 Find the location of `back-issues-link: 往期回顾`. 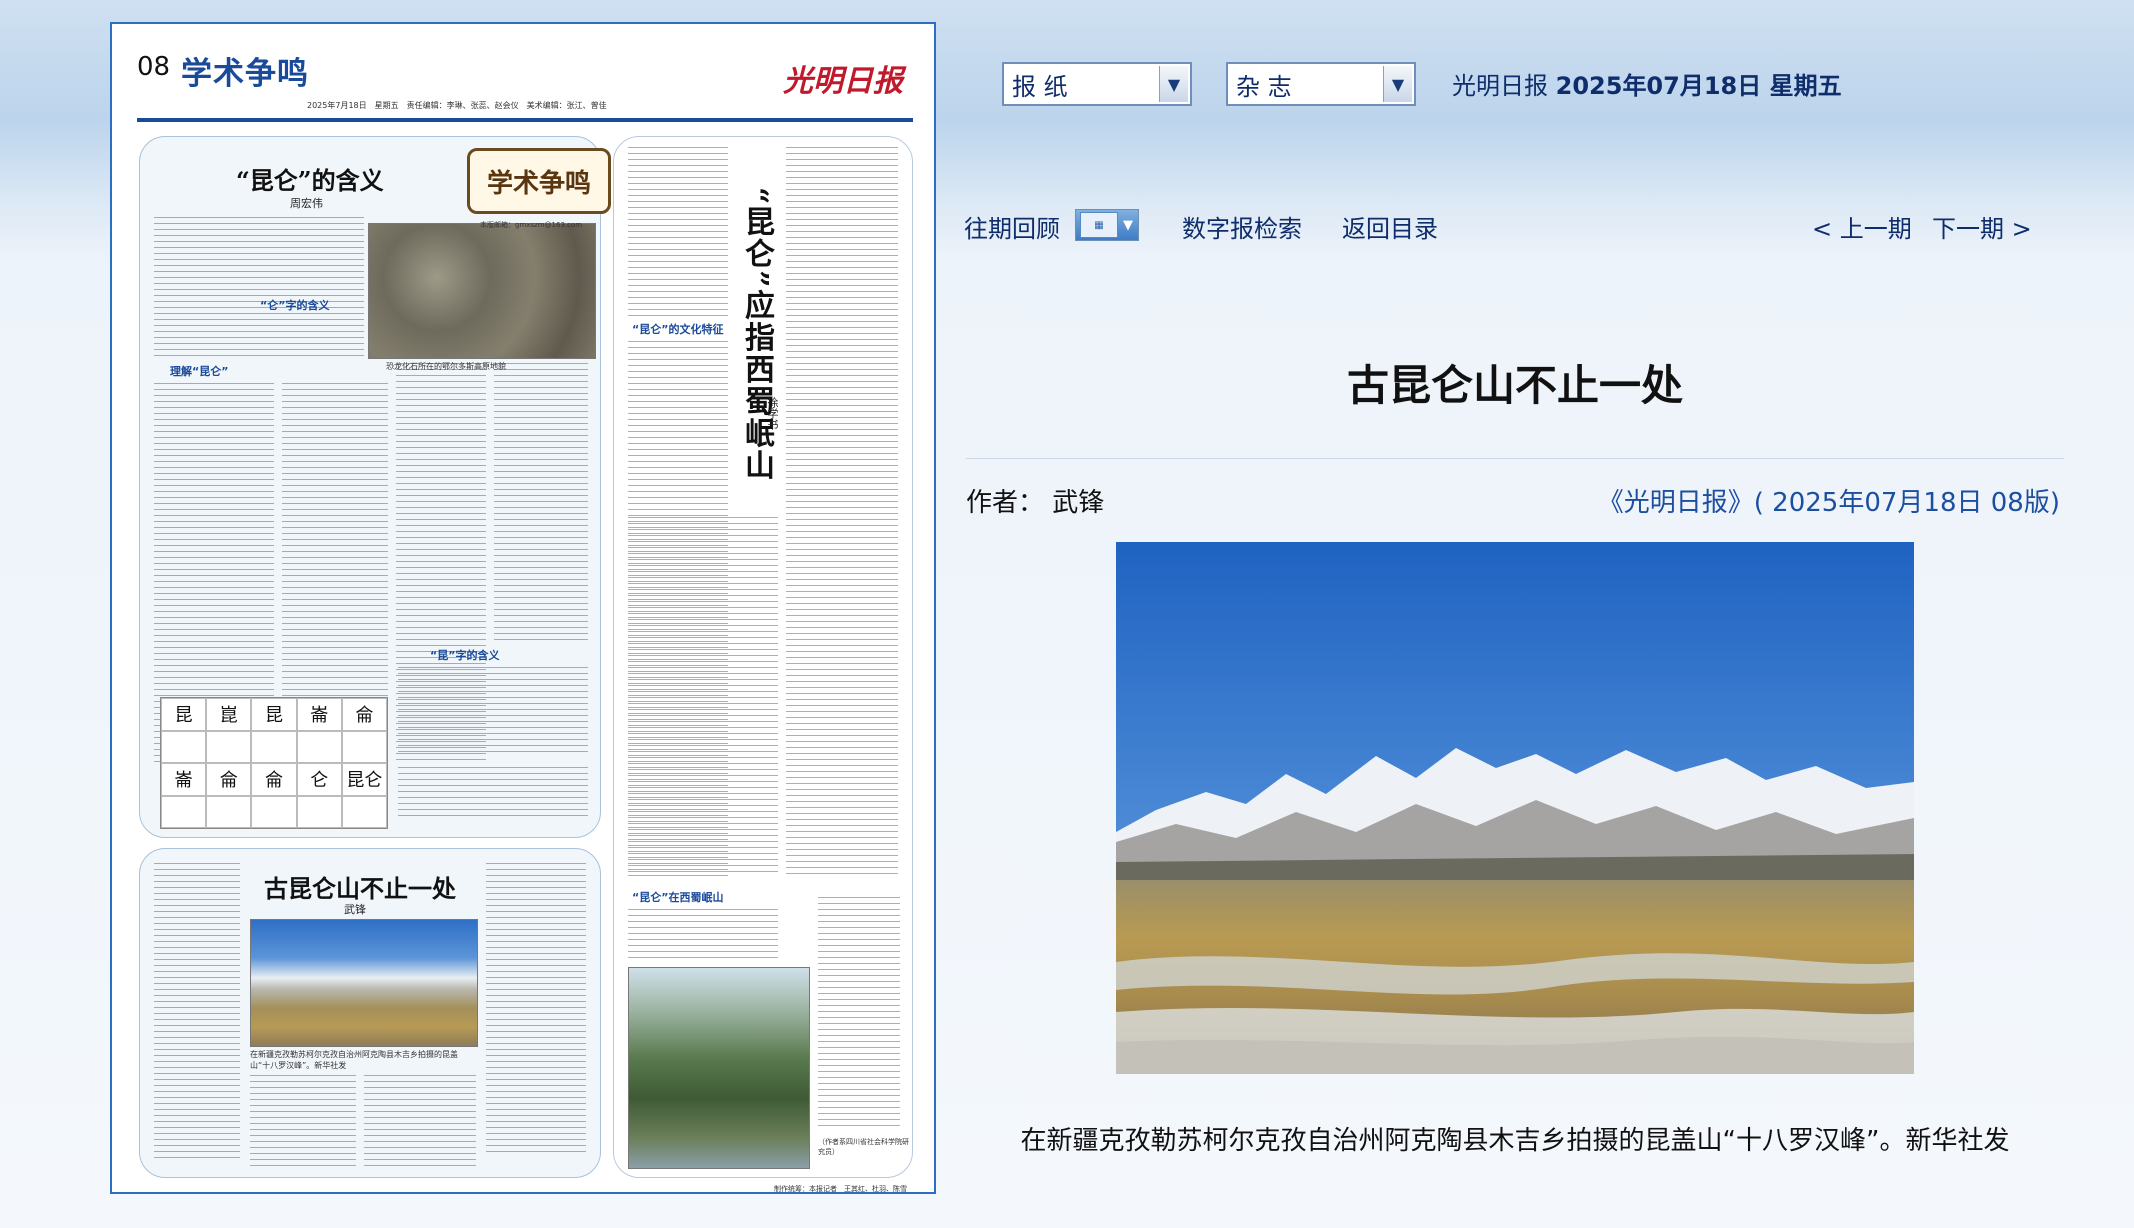

back-issues-link: 往期回顾 is located at coordinates (1012, 226).